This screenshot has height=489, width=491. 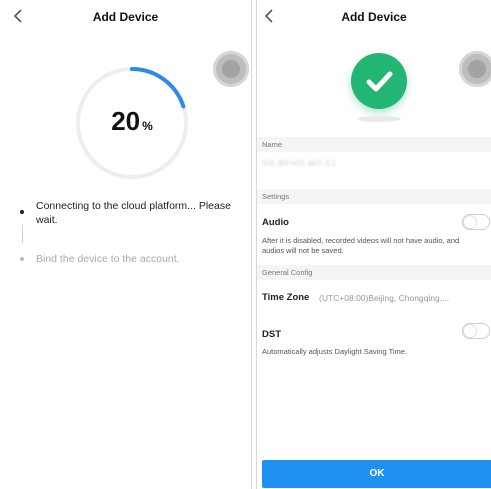 What do you see at coordinates (108, 259) in the screenshot?
I see `step-bind-device: Bind the device to the account.` at bounding box center [108, 259].